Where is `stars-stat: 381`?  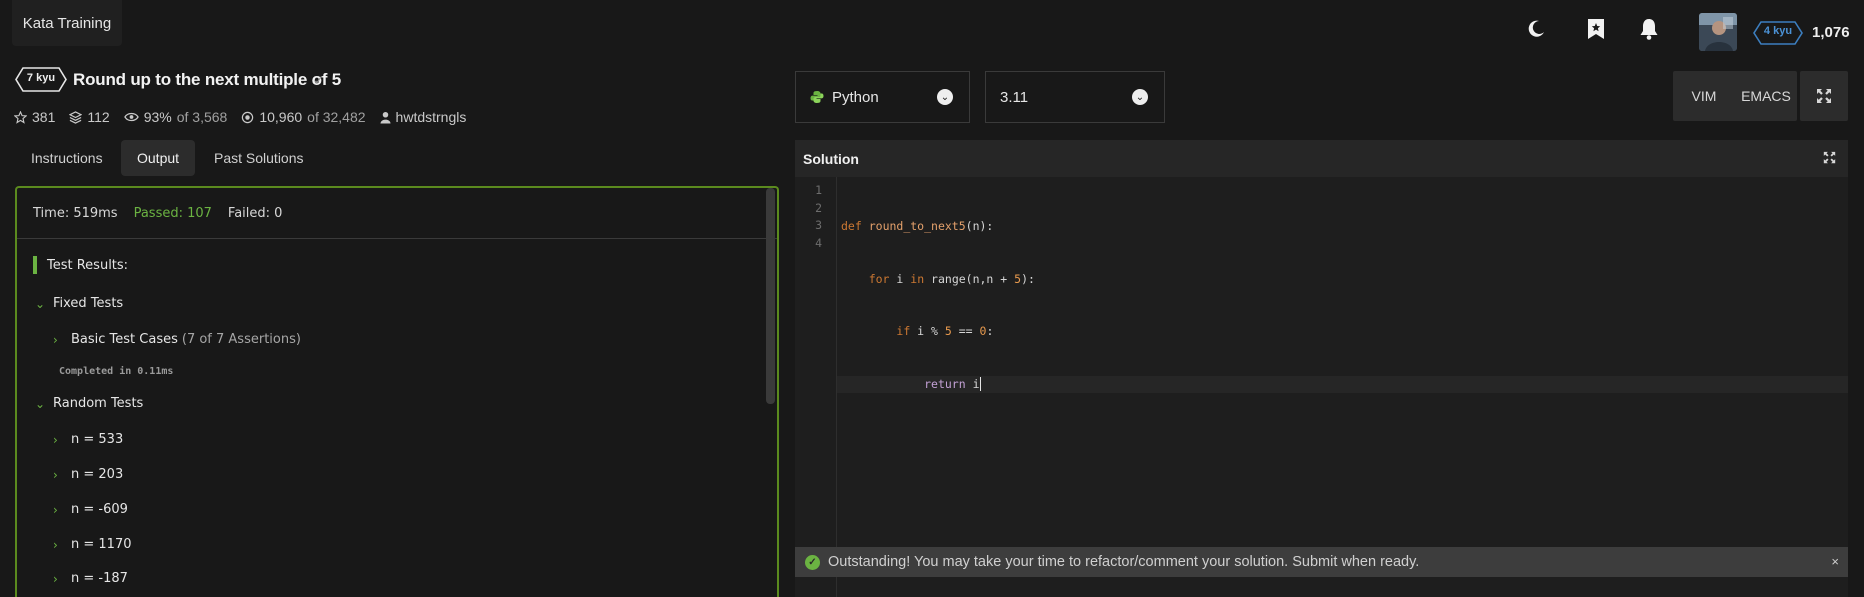
stars-stat: 381 is located at coordinates (34, 117).